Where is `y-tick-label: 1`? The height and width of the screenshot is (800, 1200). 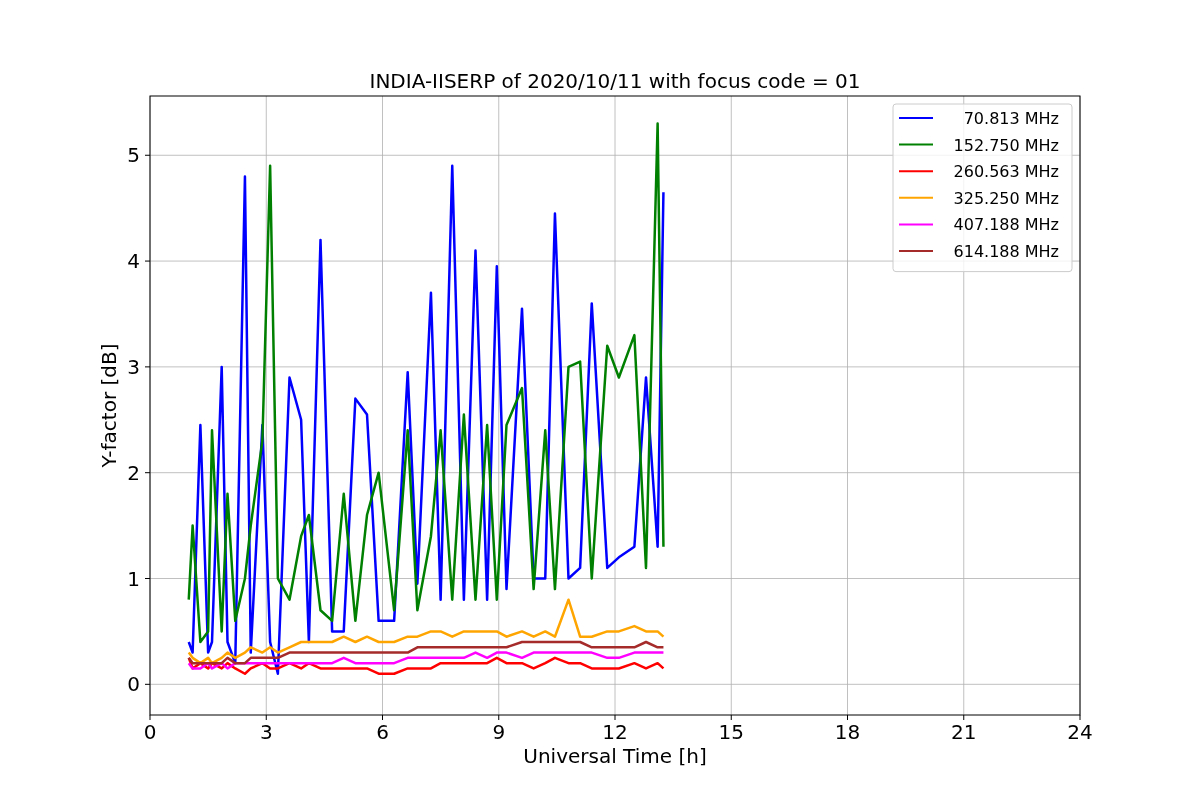 y-tick-label: 1 is located at coordinates (133, 578).